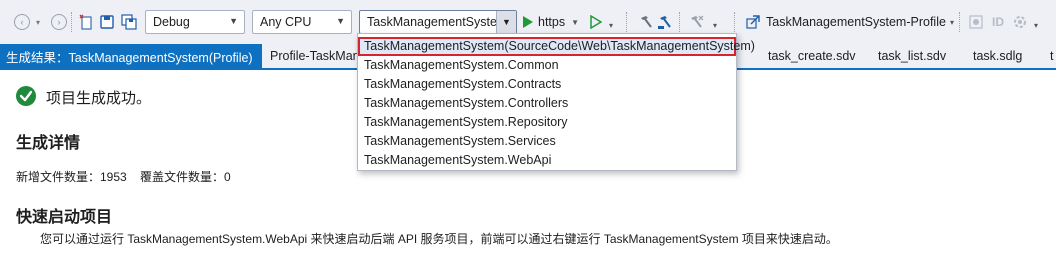  I want to click on run-target-button: https ▼, so click(558, 22).